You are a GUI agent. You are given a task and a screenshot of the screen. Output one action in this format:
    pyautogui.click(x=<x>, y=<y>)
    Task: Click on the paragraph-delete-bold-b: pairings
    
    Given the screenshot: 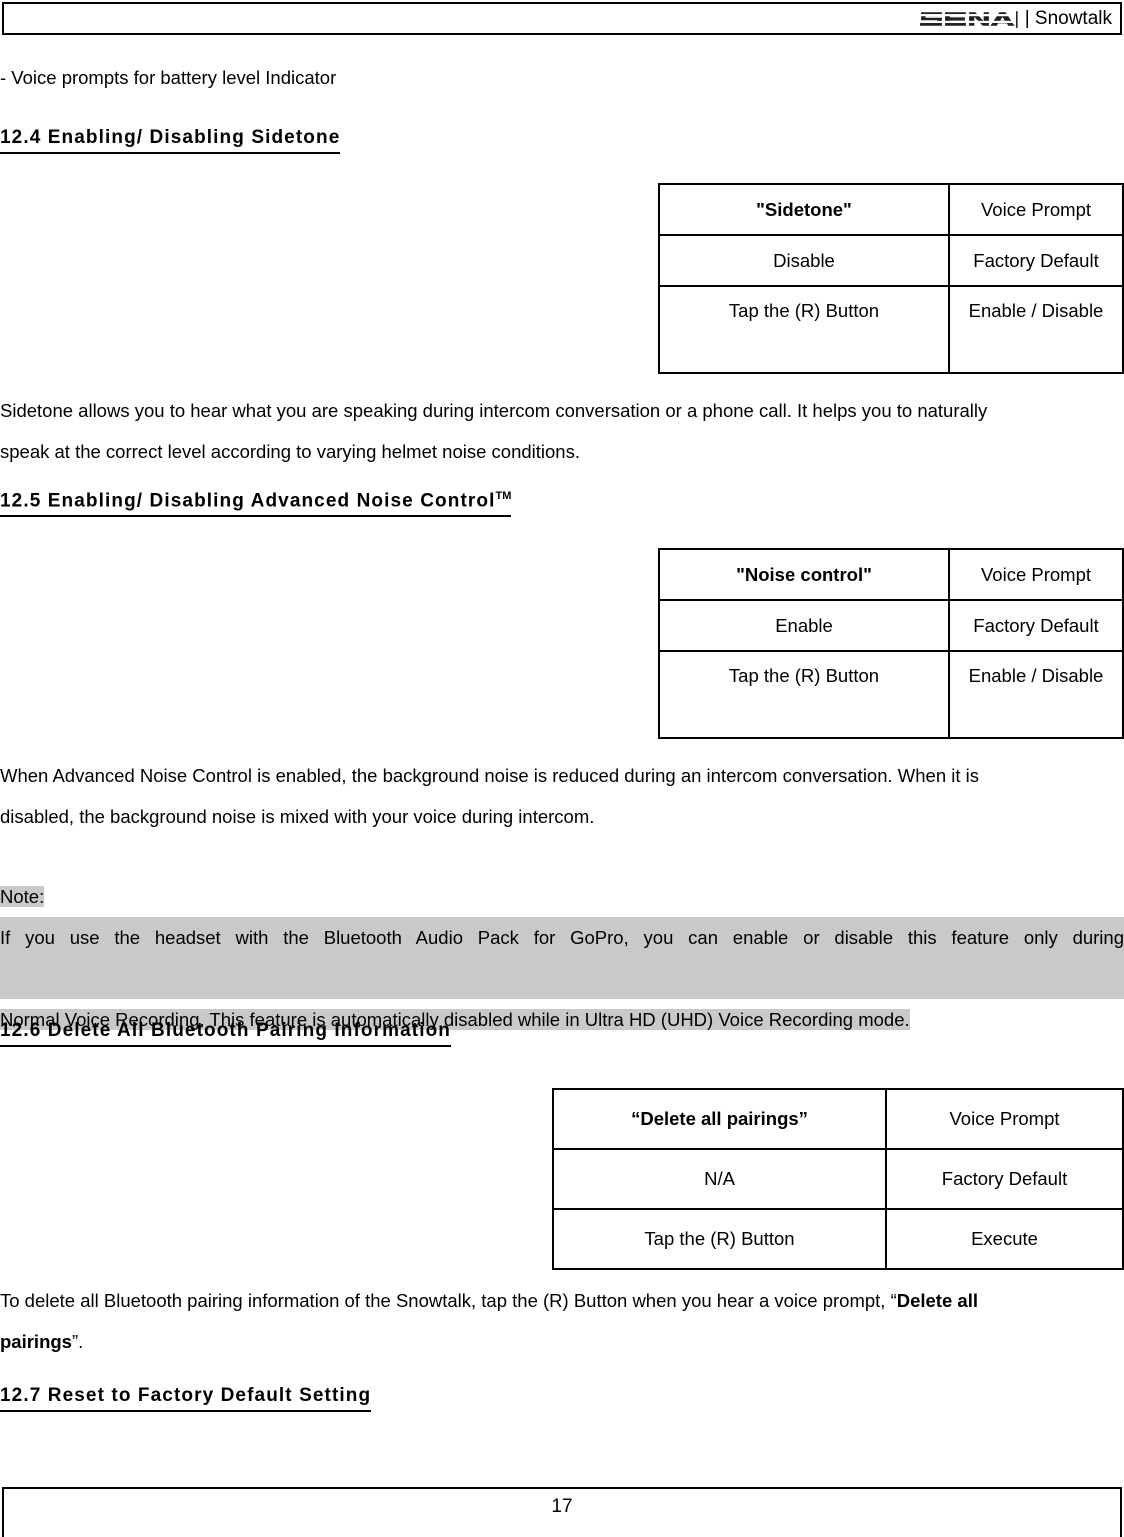 What is the action you would take?
    pyautogui.click(x=36, y=1341)
    